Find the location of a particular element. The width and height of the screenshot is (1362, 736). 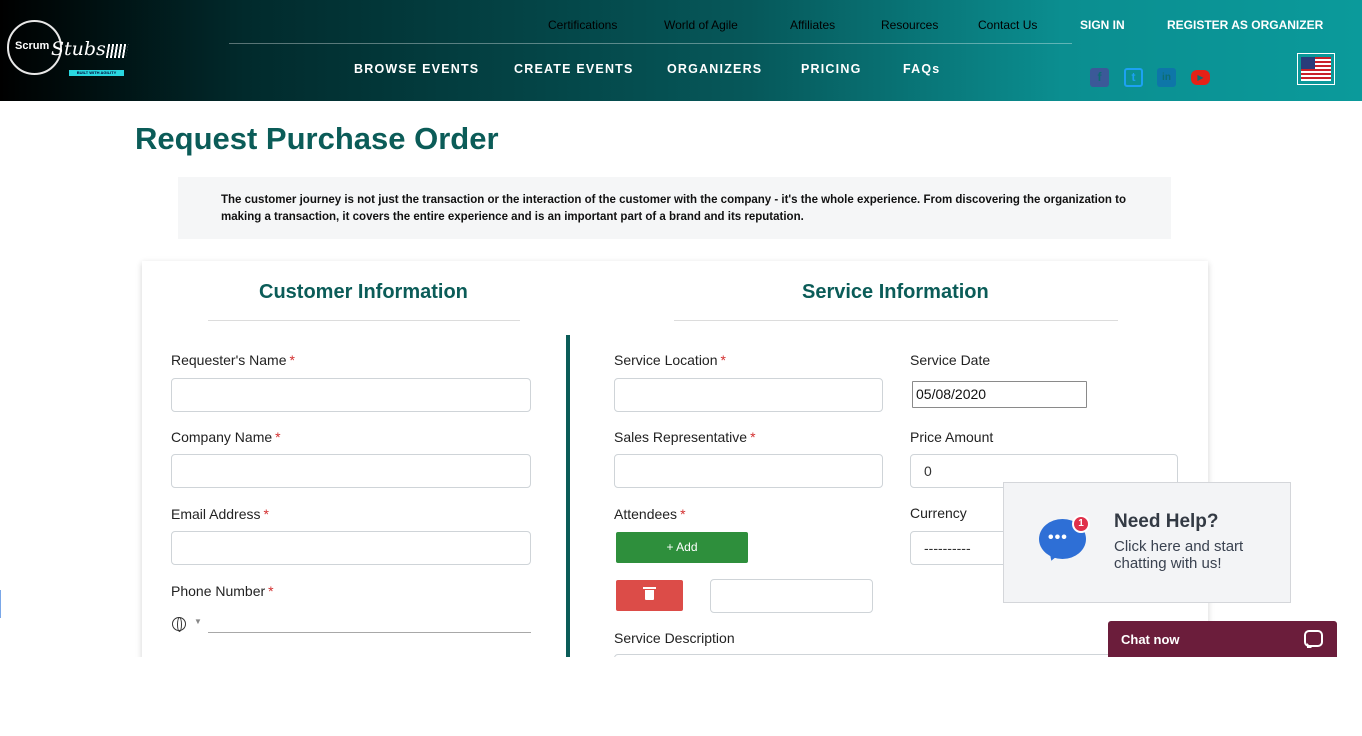

service-location-label: Service Location * is located at coordinates (670, 360).